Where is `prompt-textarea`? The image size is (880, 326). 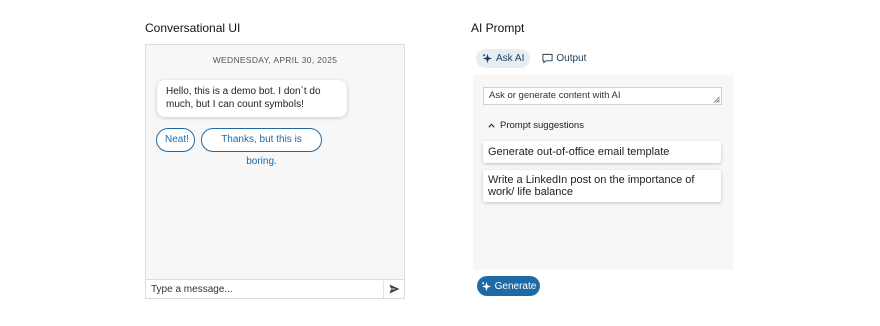 prompt-textarea is located at coordinates (602, 96).